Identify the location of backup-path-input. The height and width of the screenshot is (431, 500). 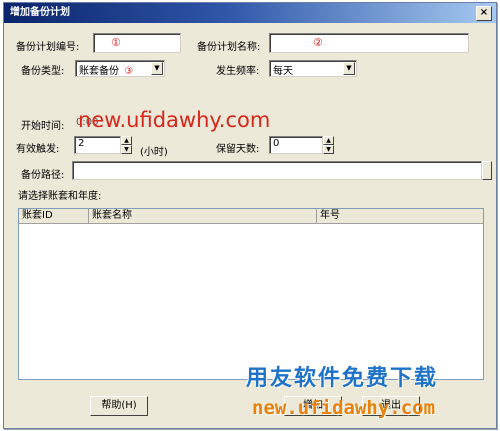
(277, 170).